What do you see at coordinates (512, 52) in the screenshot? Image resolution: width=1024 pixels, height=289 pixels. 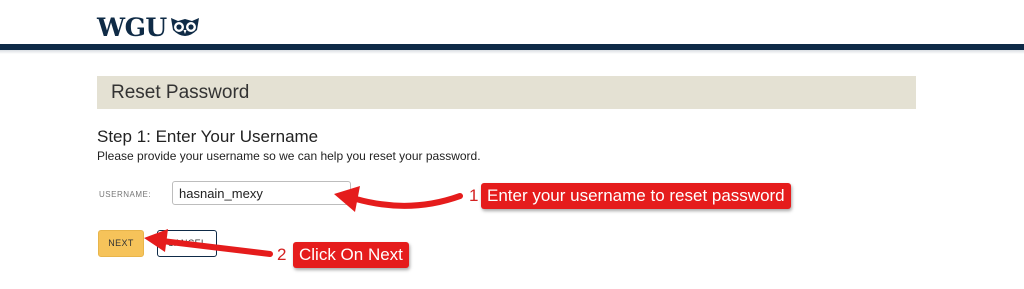 I see `header-shadow` at bounding box center [512, 52].